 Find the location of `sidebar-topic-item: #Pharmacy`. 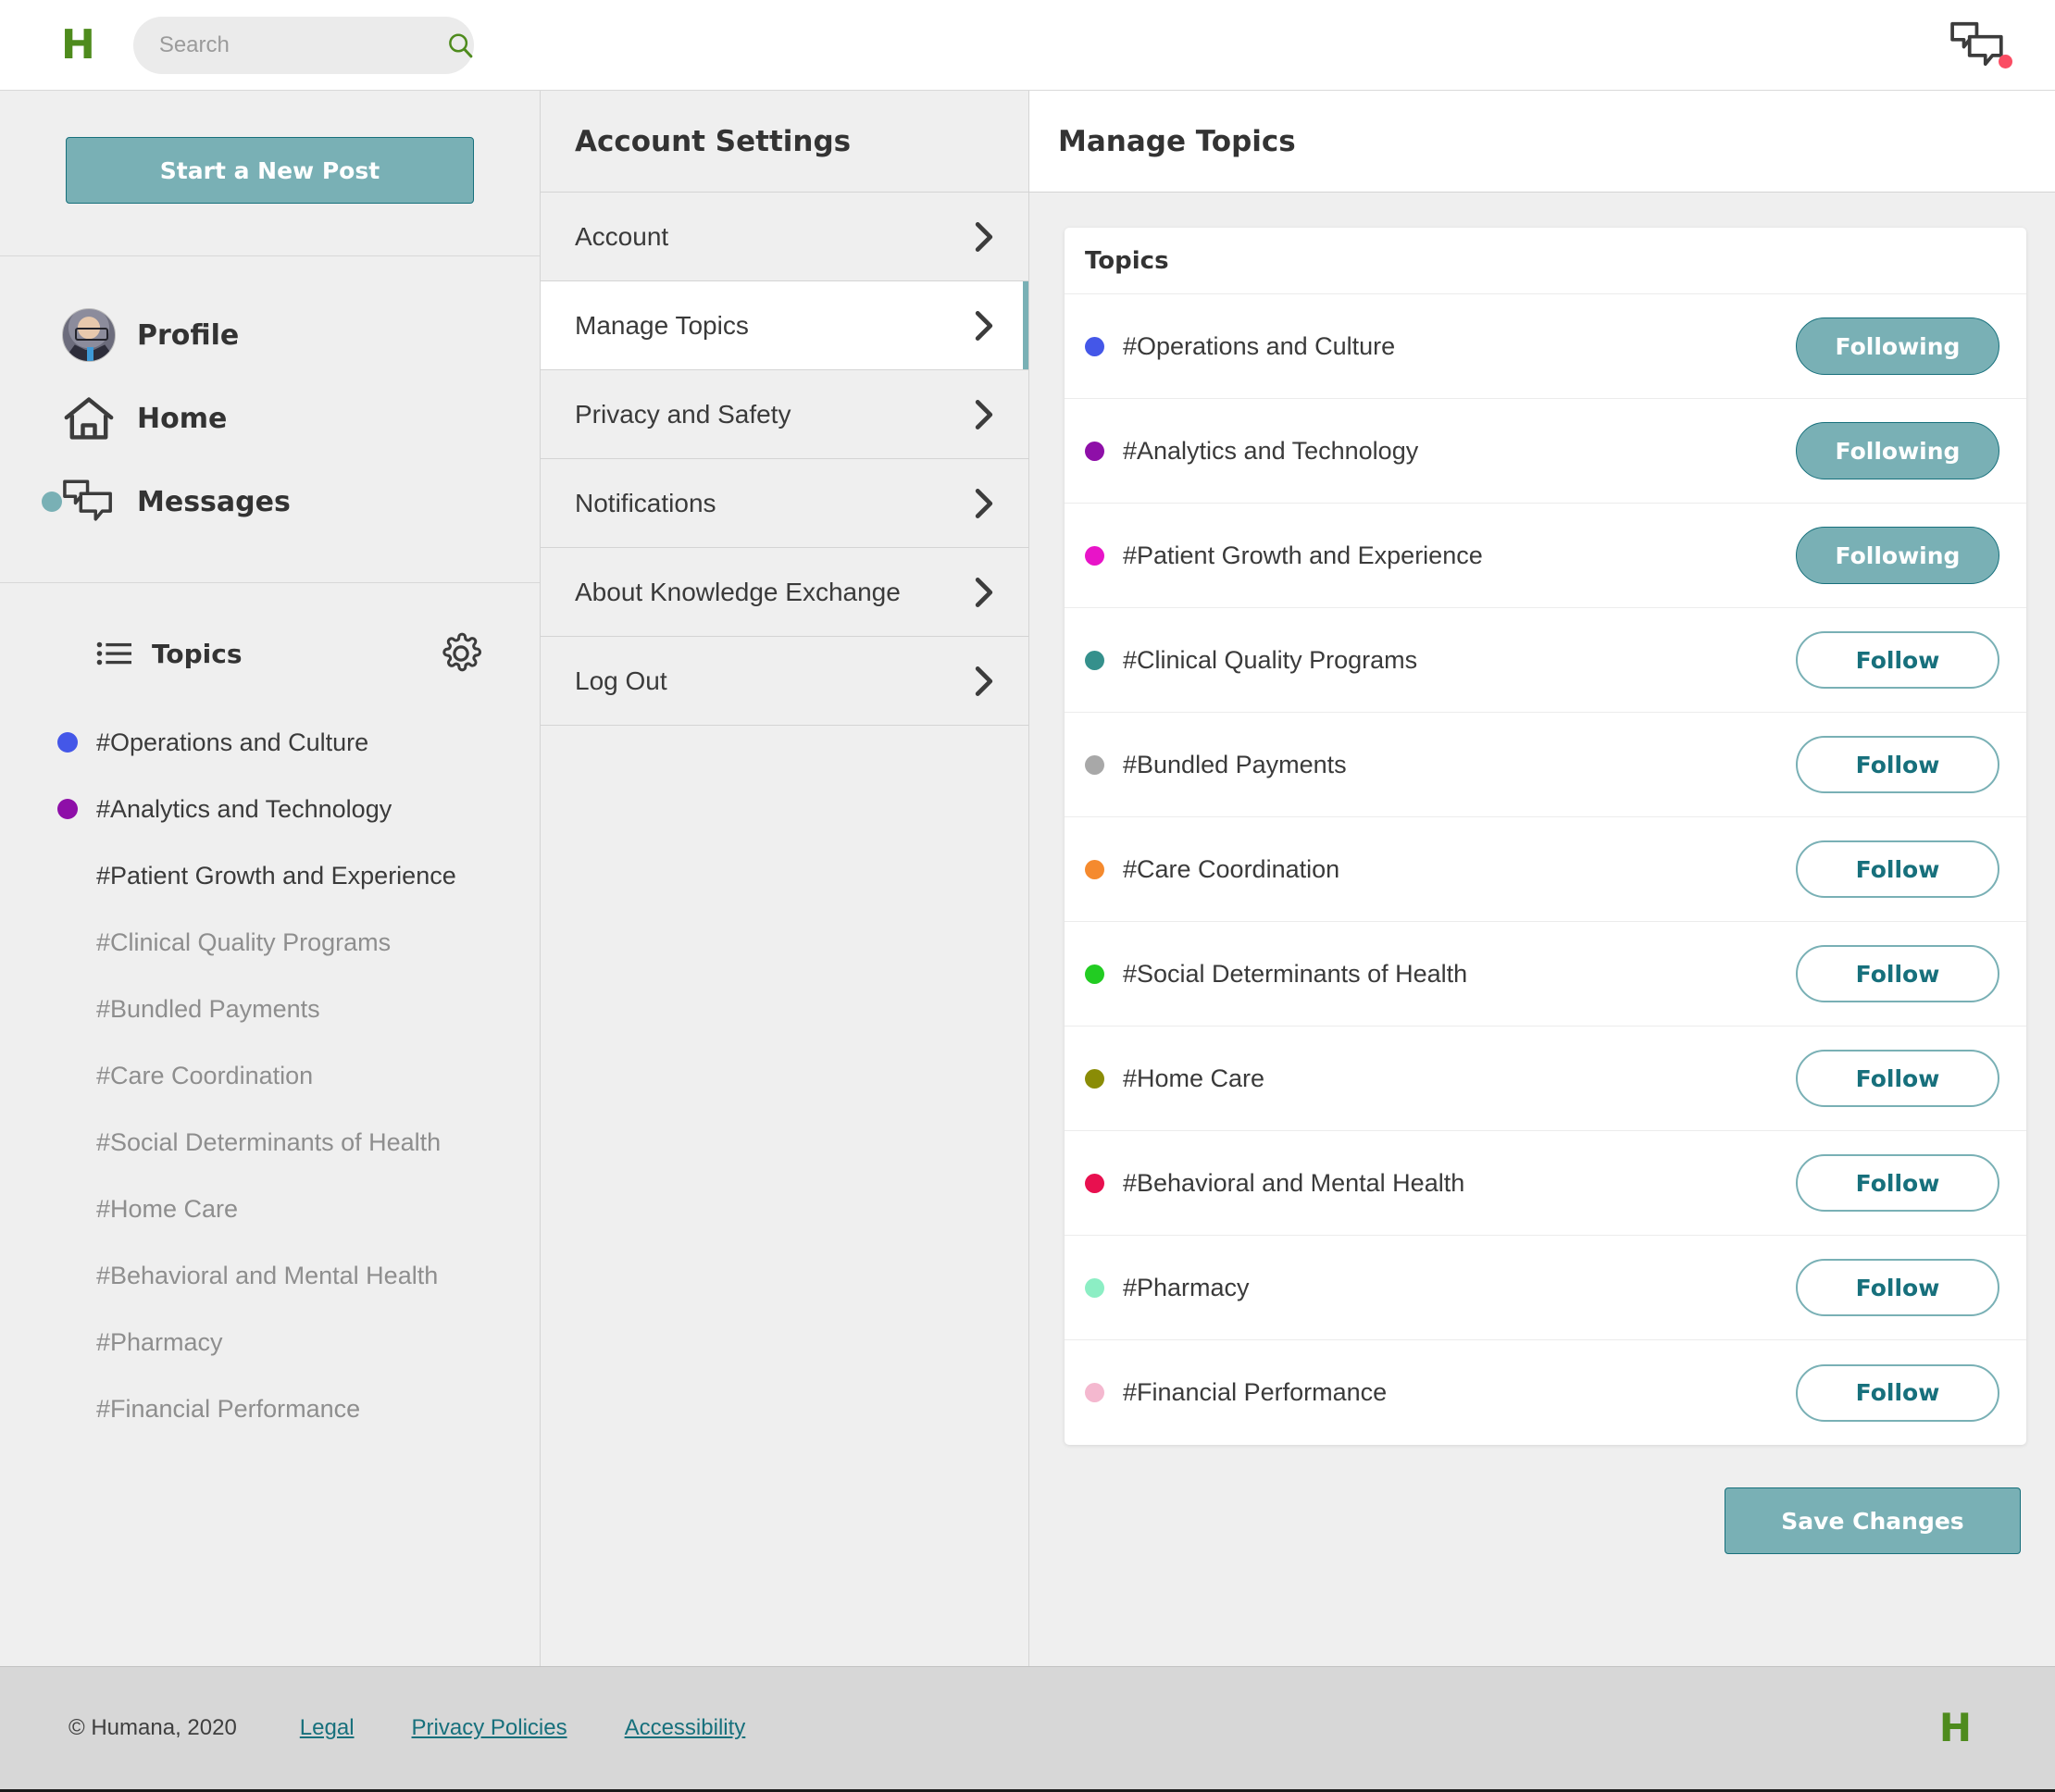

sidebar-topic-item: #Pharmacy is located at coordinates (270, 1342).